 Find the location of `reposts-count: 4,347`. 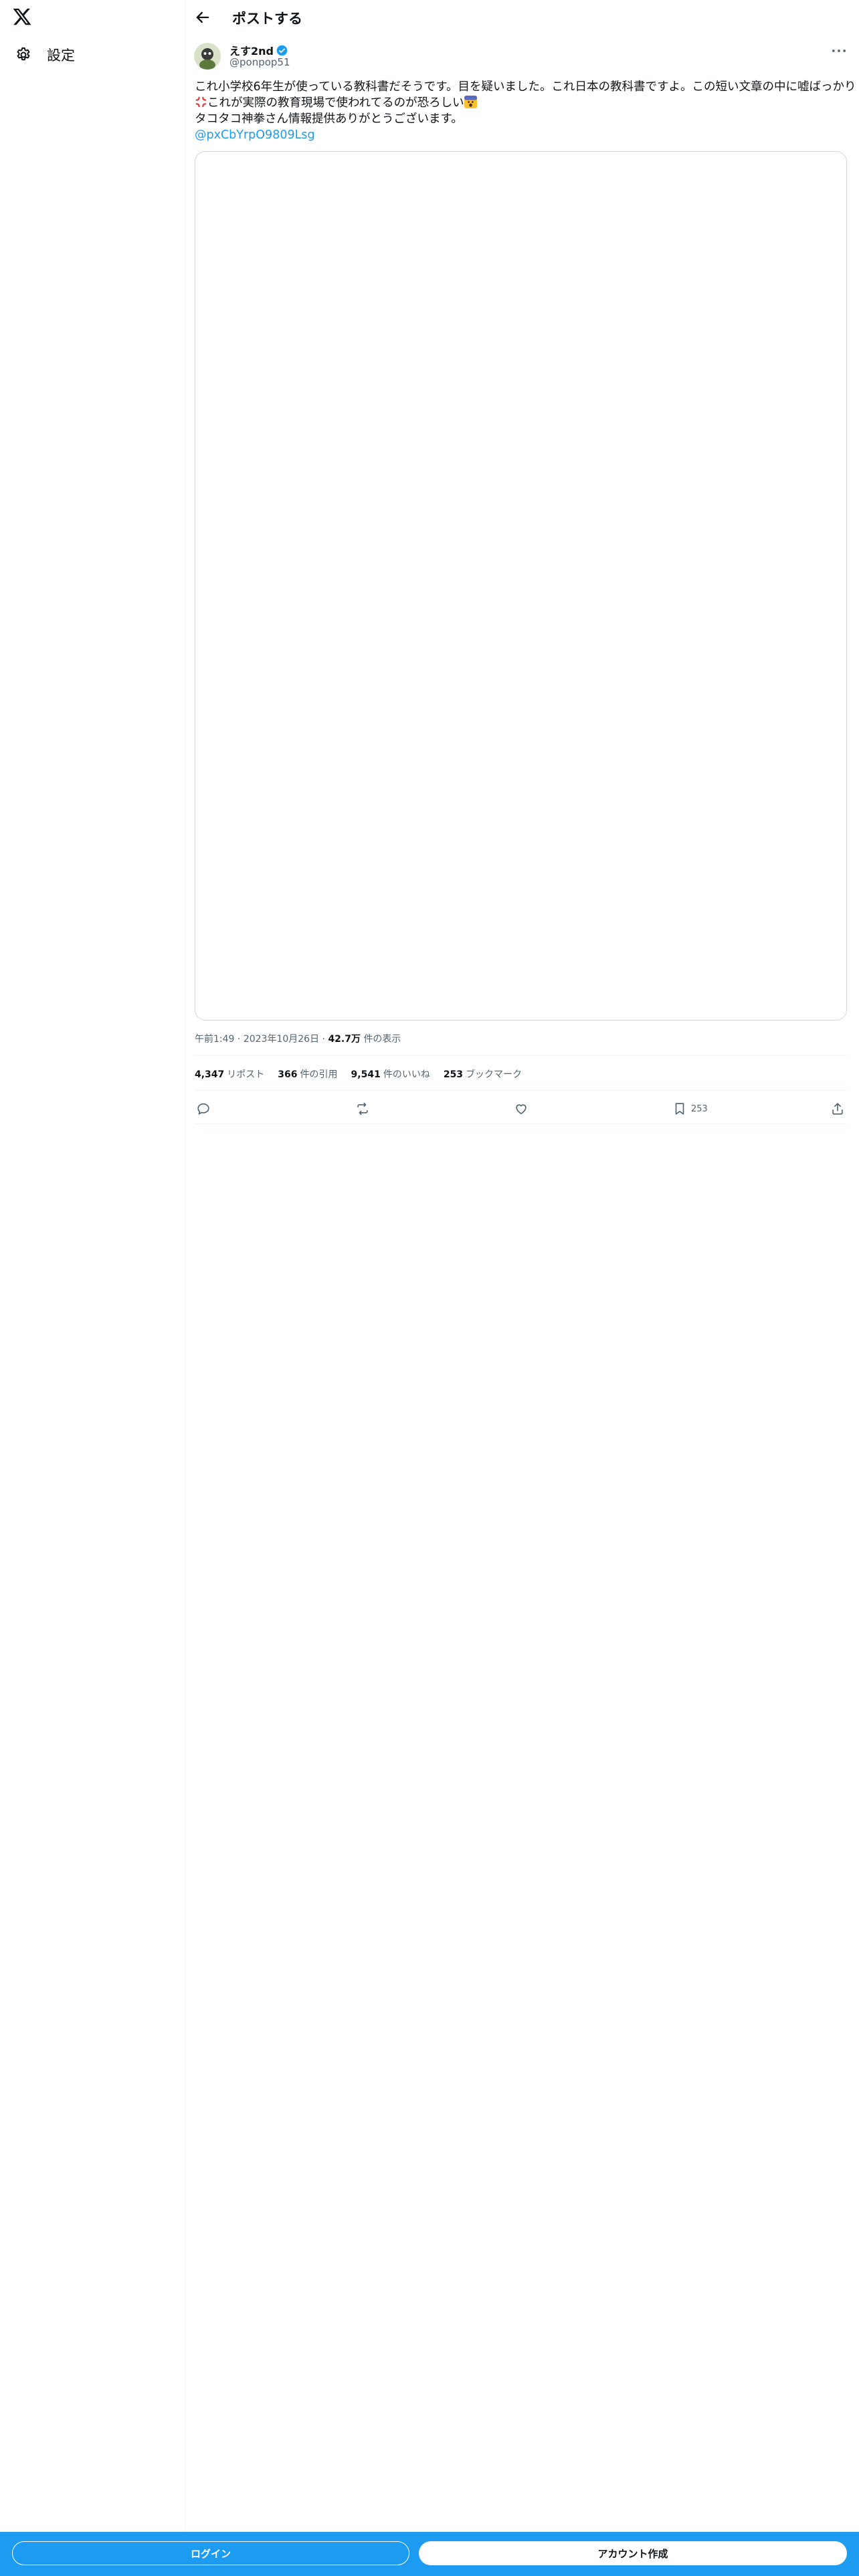

reposts-count: 4,347 is located at coordinates (210, 1075).